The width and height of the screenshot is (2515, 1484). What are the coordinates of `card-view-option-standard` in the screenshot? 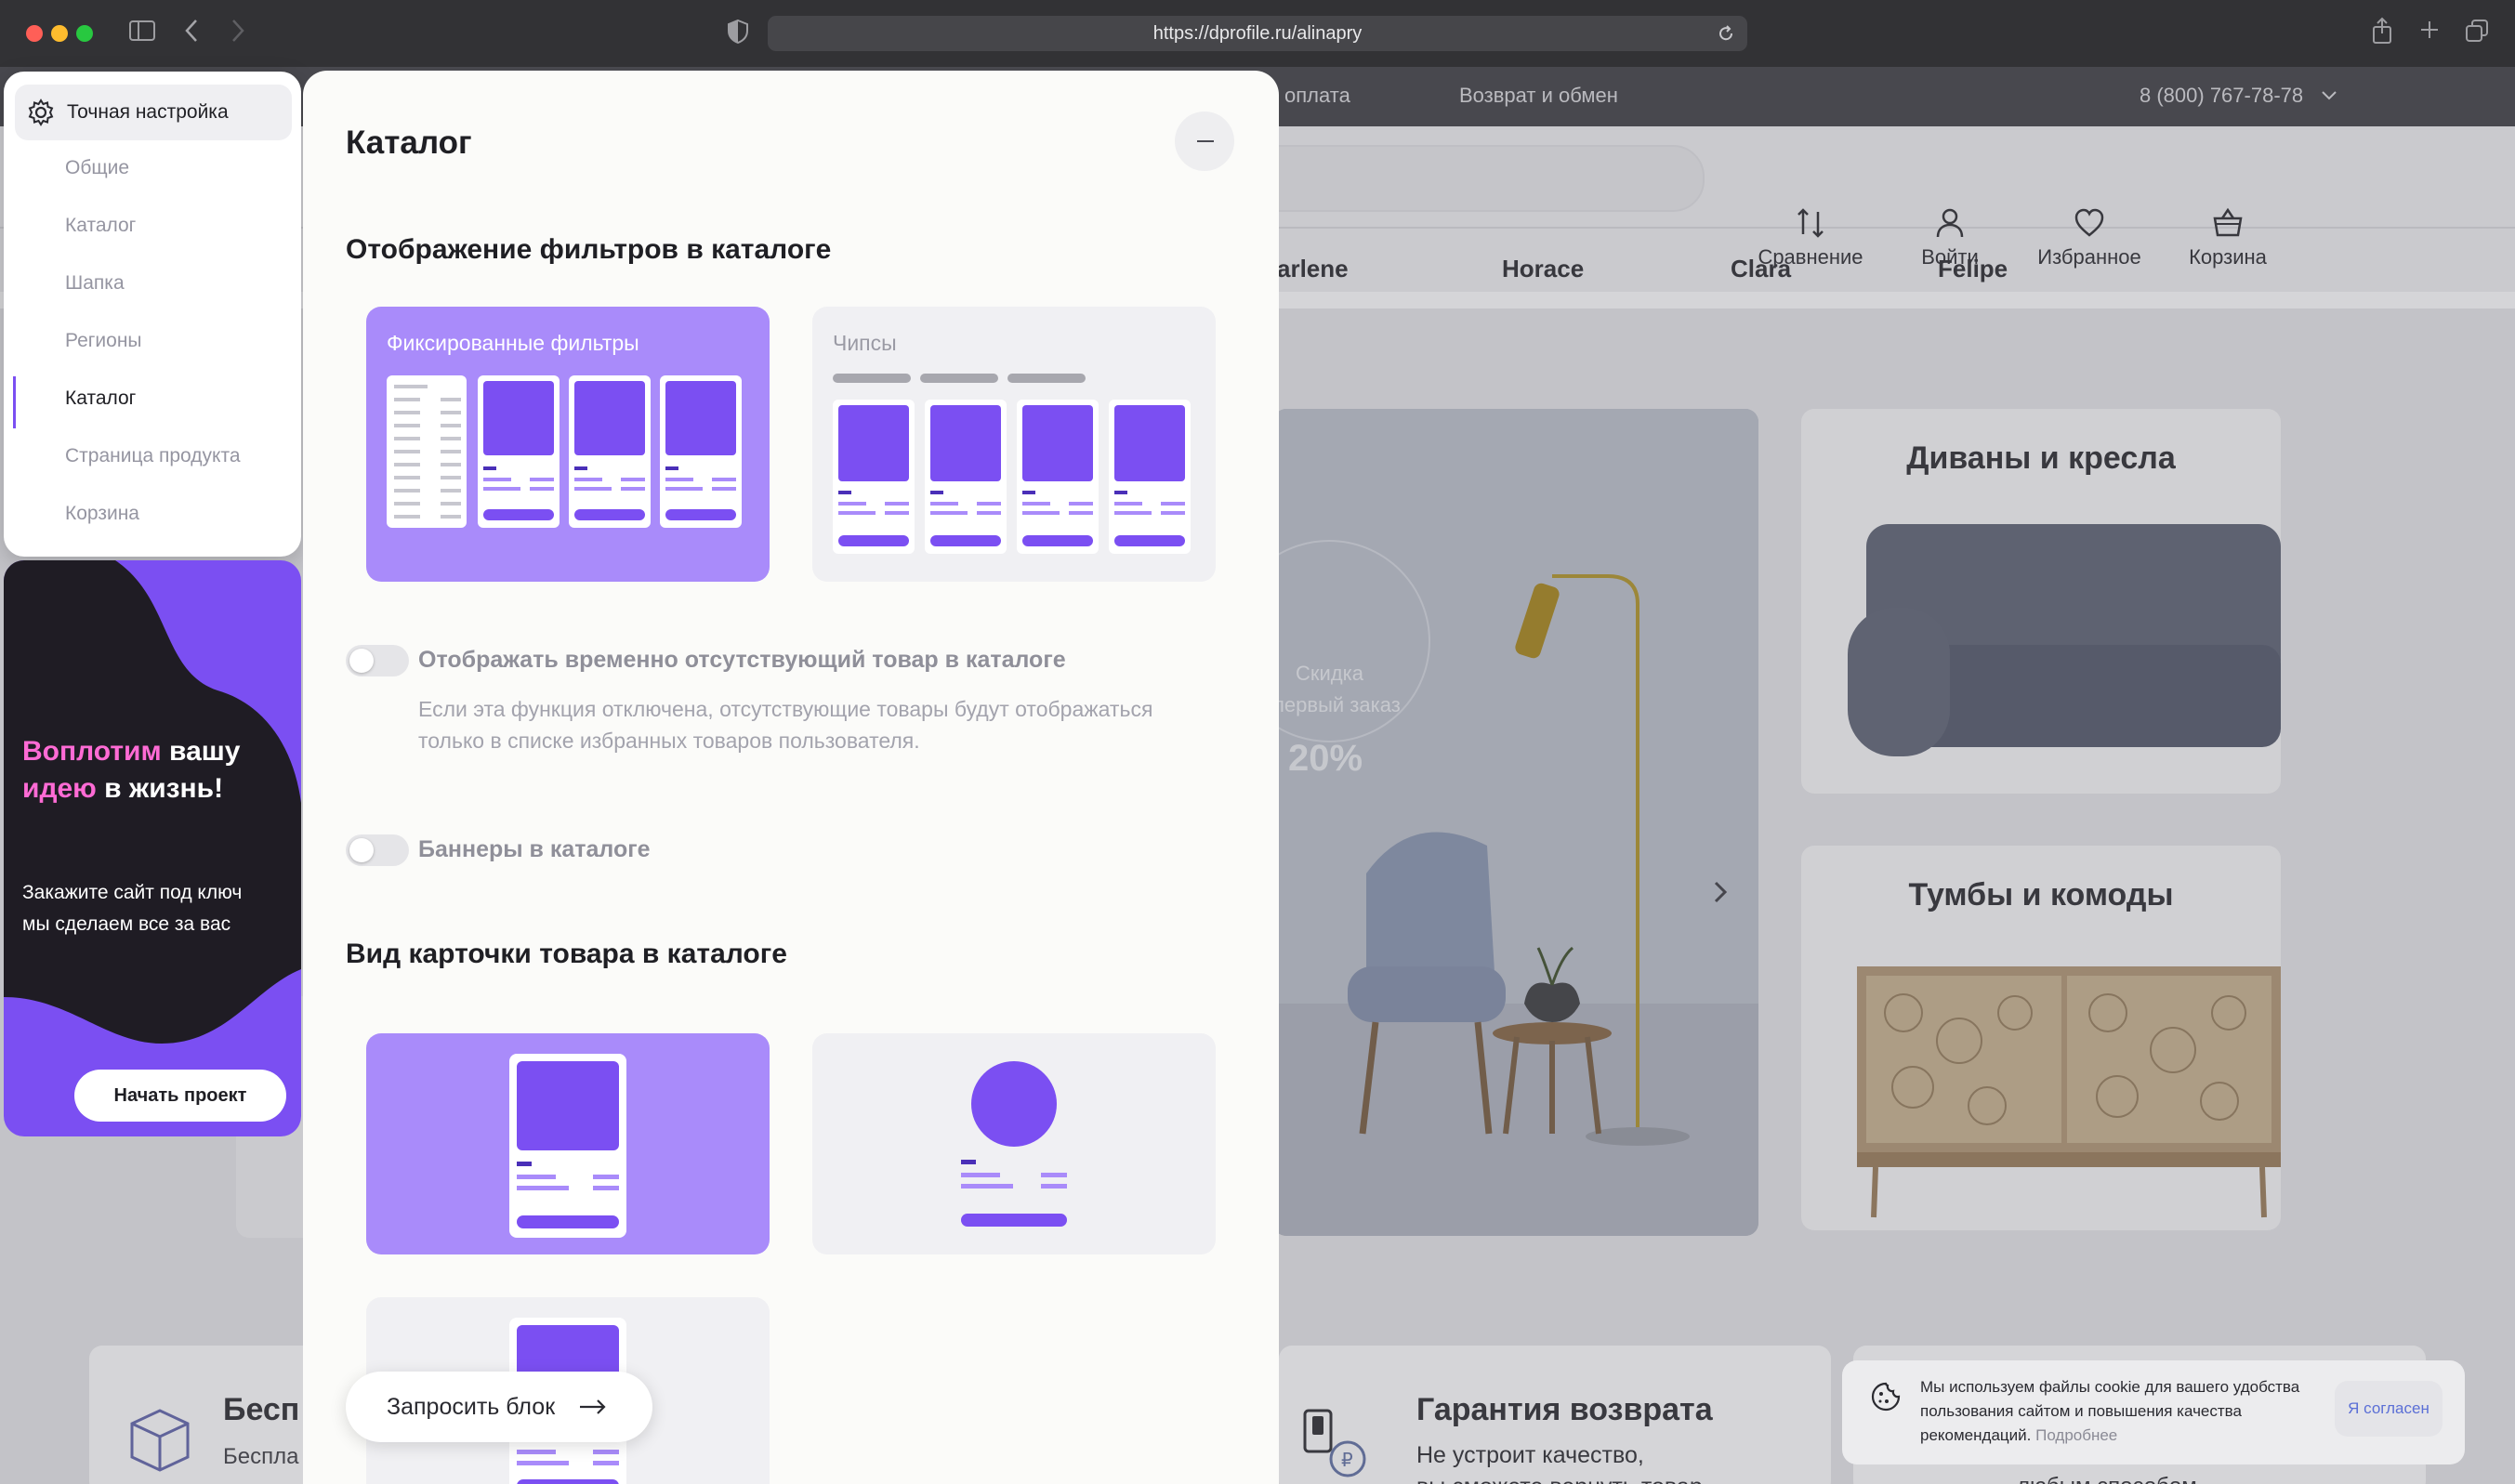 It's located at (568, 1143).